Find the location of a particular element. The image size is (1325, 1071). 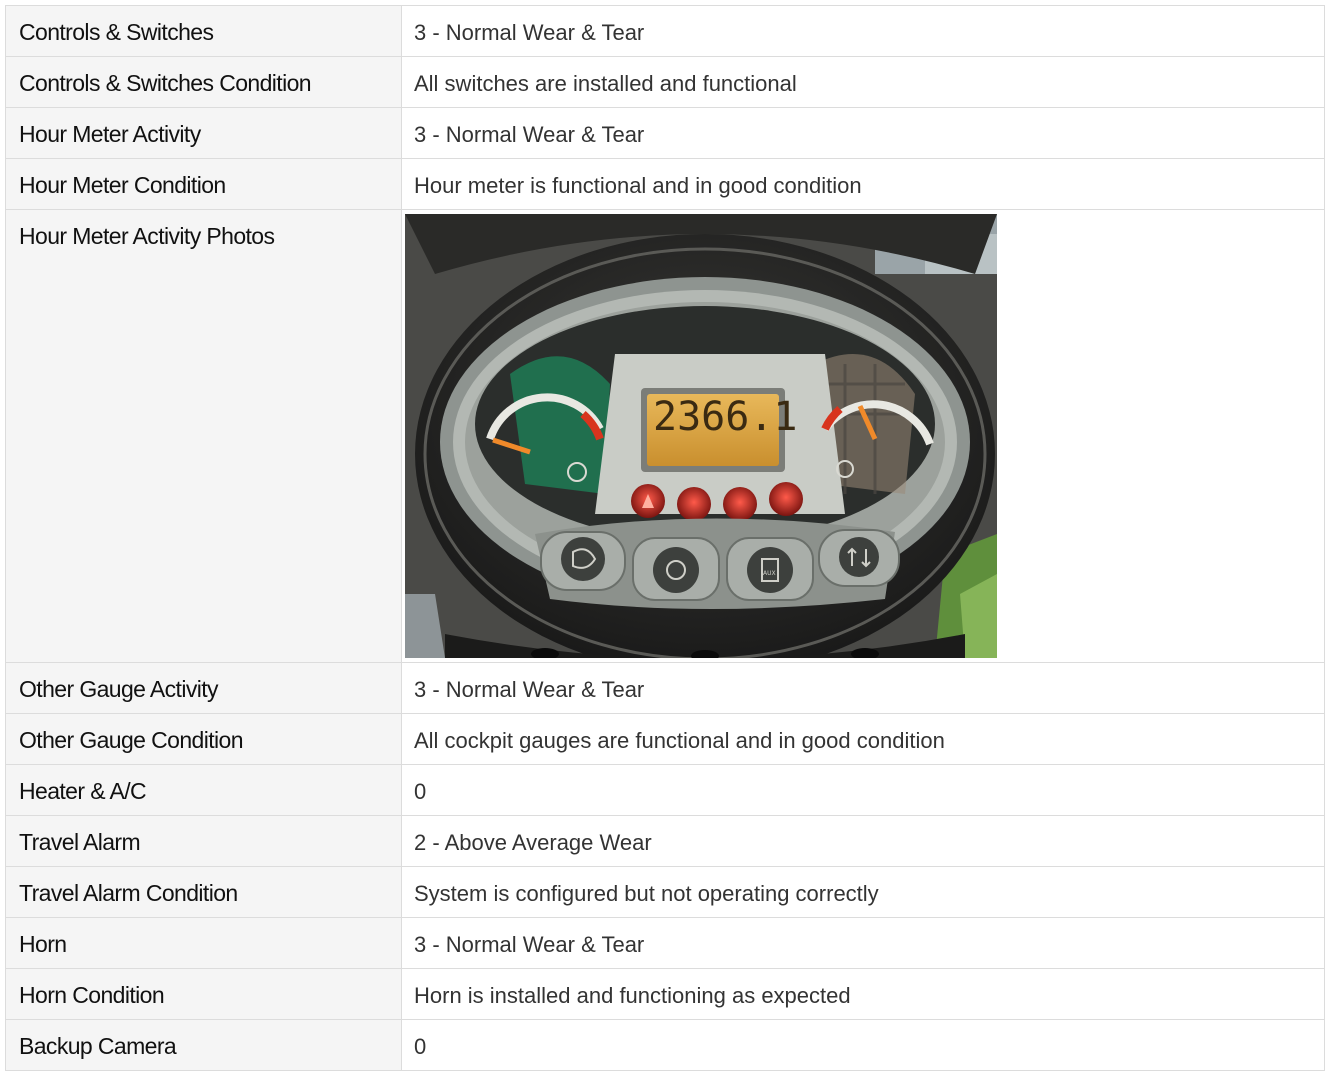

row-label-cell: Controls & Switches is located at coordinates (203, 31).